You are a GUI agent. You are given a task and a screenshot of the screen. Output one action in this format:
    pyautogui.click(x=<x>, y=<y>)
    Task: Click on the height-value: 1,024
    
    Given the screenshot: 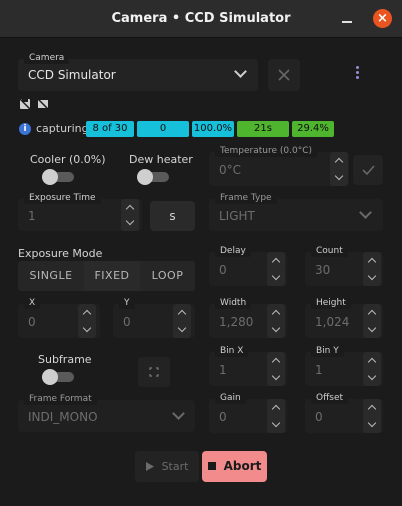 What is the action you would take?
    pyautogui.click(x=332, y=322)
    